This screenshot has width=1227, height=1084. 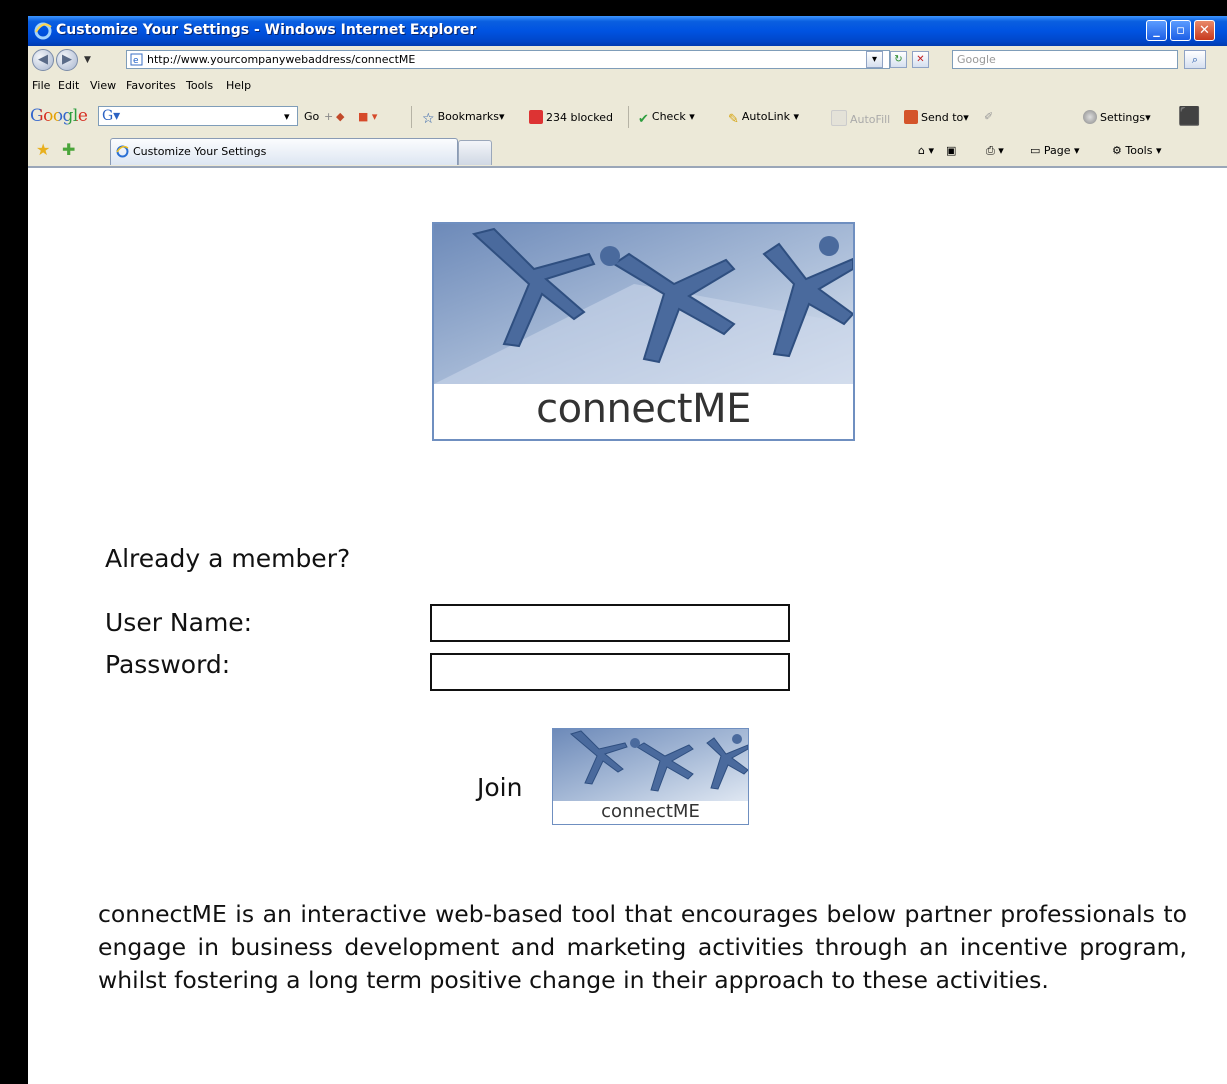 What do you see at coordinates (475, 152) in the screenshot?
I see `new-tab-button` at bounding box center [475, 152].